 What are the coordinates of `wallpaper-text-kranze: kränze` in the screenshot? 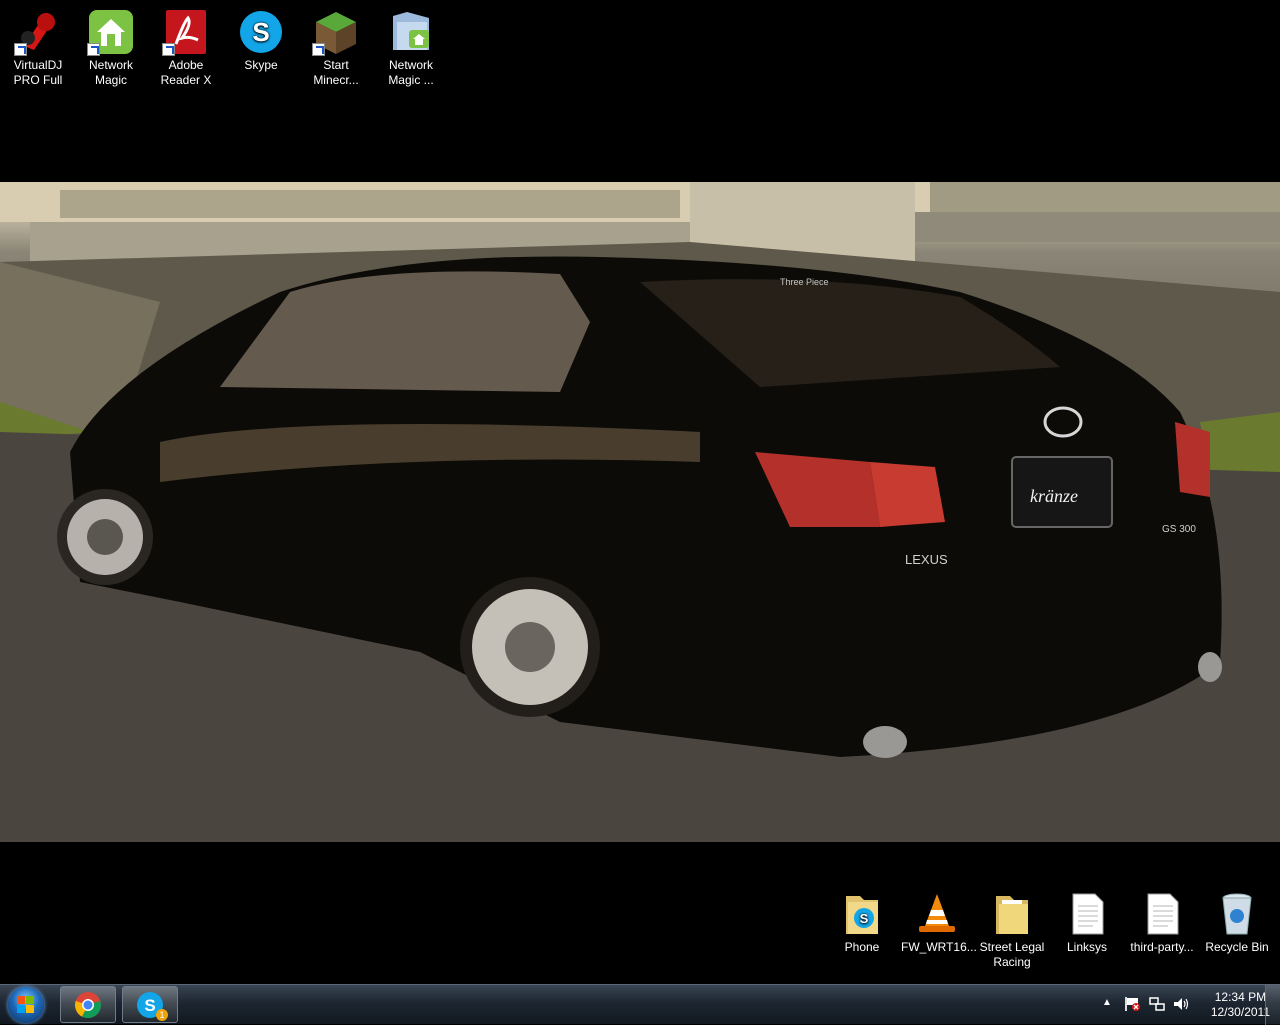 It's located at (1054, 496).